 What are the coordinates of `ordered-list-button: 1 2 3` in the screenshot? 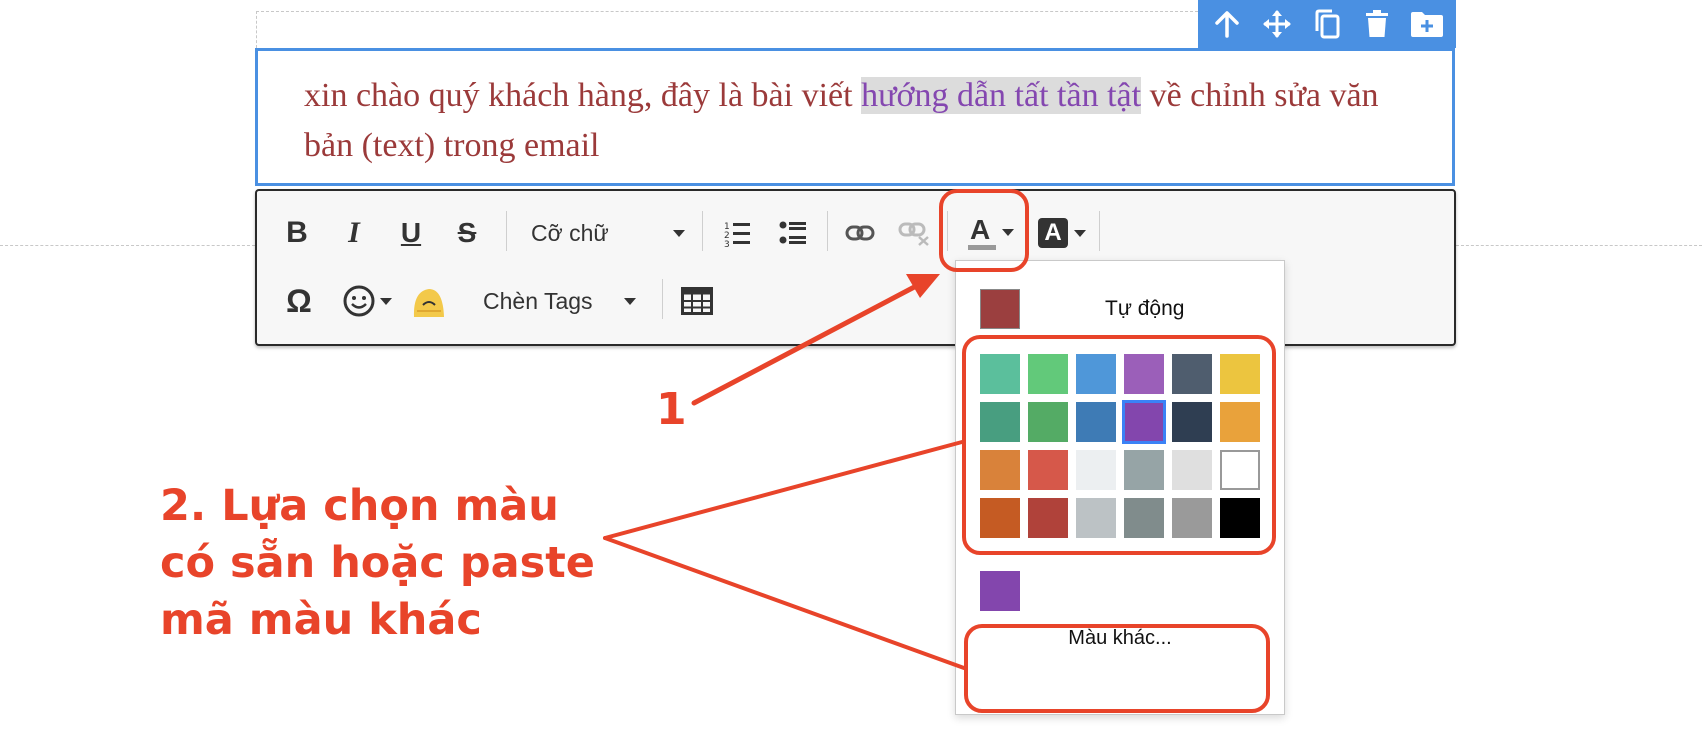 It's located at (737, 233).